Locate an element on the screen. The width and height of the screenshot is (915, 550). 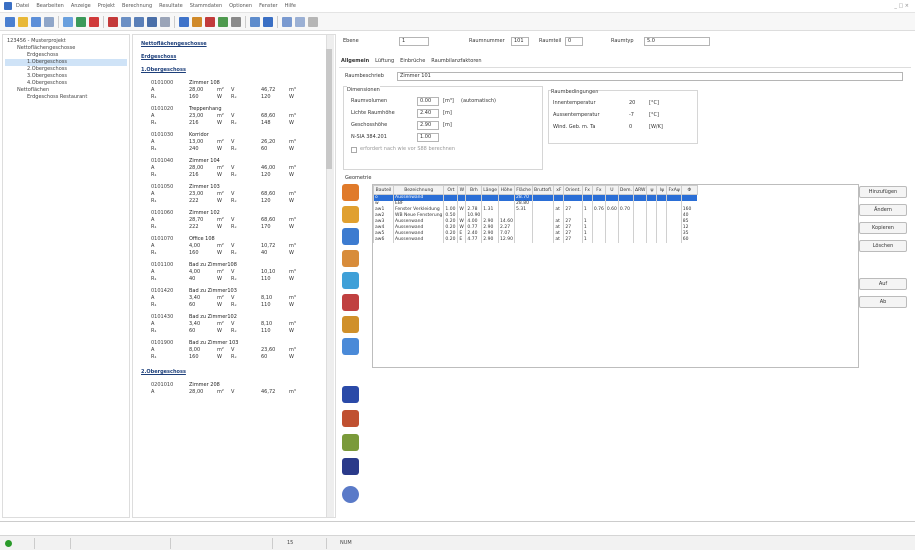
table-cell: 4.77 is located at coordinates (473, 239).